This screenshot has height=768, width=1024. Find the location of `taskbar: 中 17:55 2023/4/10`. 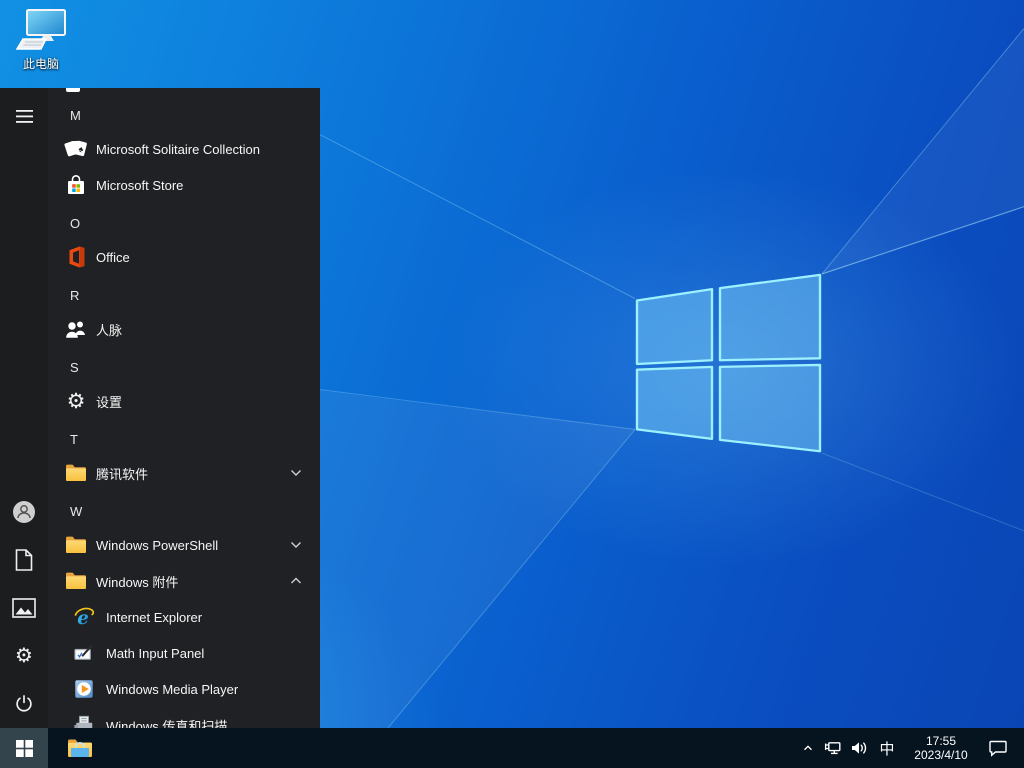

taskbar: 中 17:55 2023/4/10 is located at coordinates (512, 748).